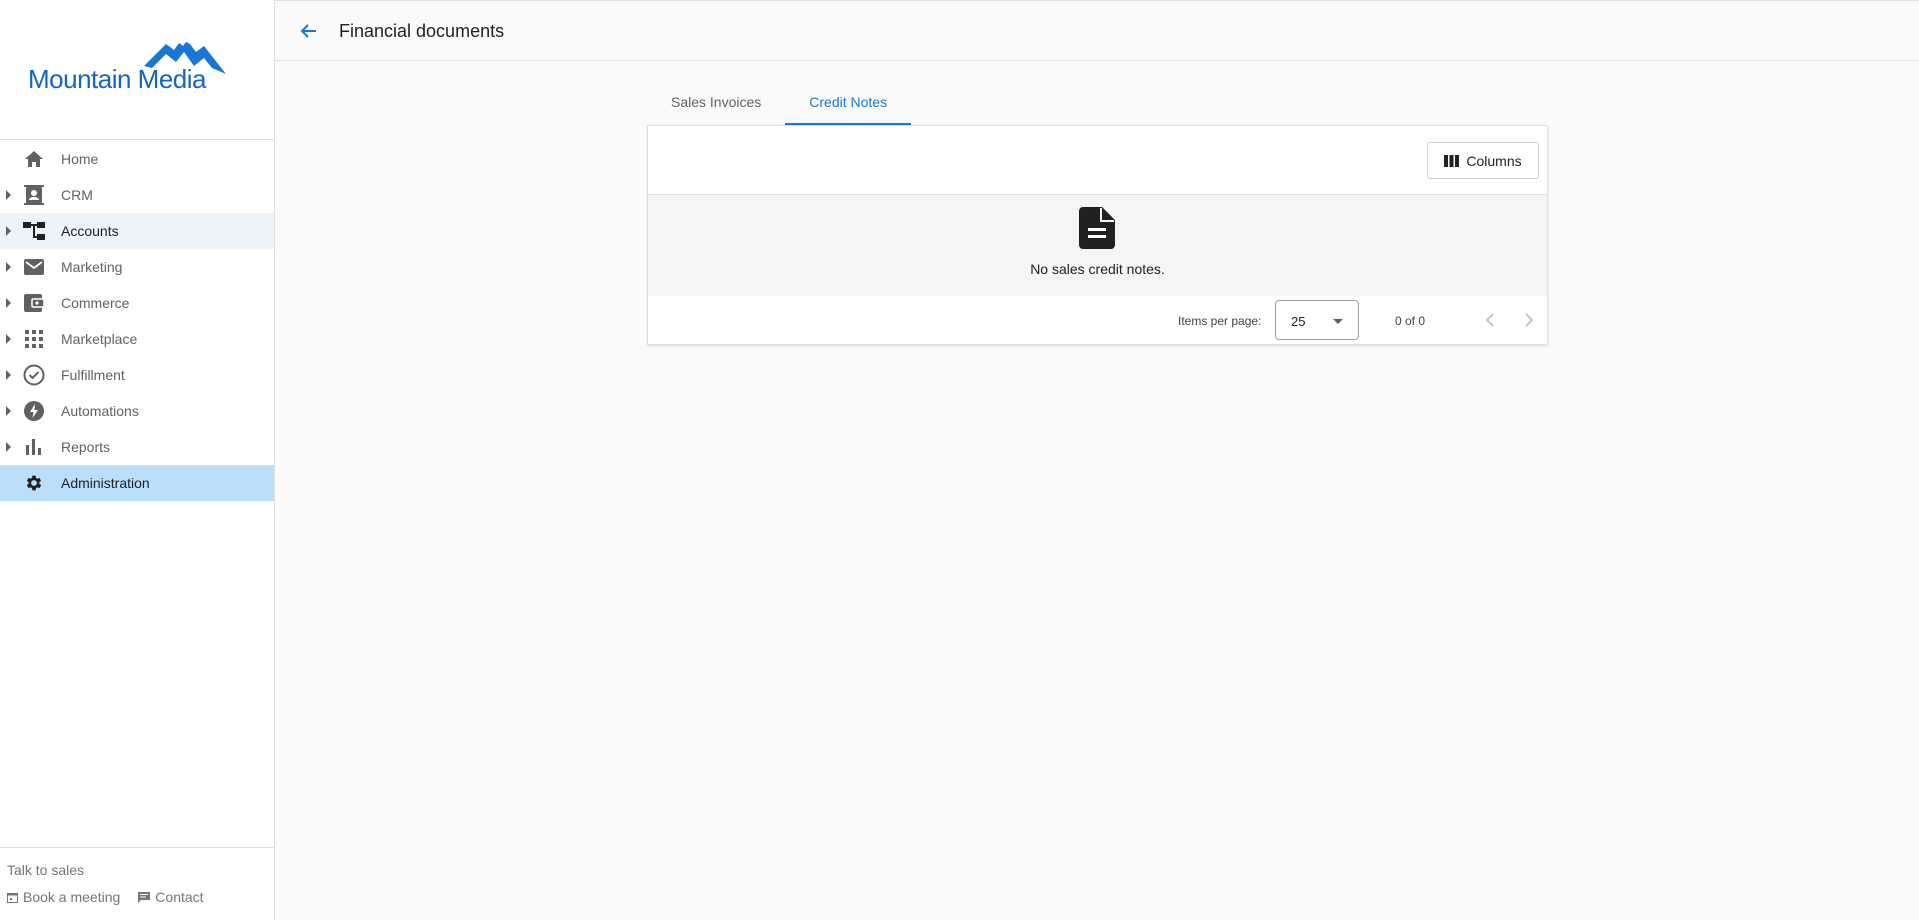 The height and width of the screenshot is (920, 1919). Describe the element at coordinates (34, 375) in the screenshot. I see `check-circle-icon` at that location.